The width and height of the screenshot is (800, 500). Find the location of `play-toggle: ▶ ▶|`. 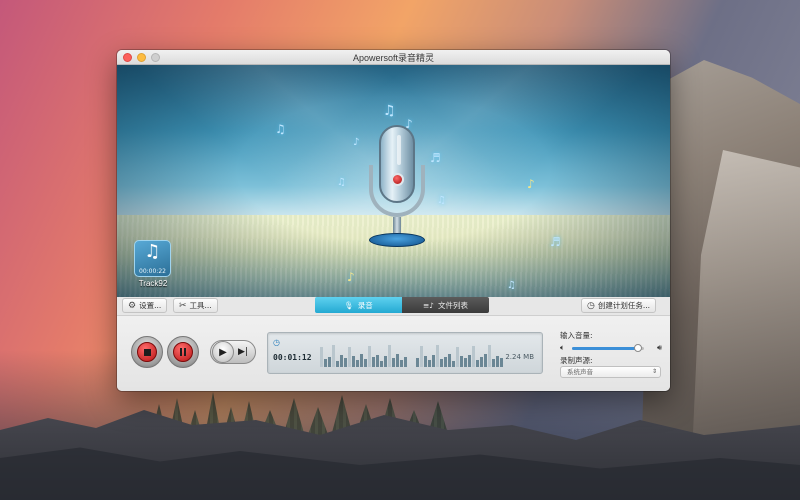

play-toggle: ▶ ▶| is located at coordinates (233, 352).